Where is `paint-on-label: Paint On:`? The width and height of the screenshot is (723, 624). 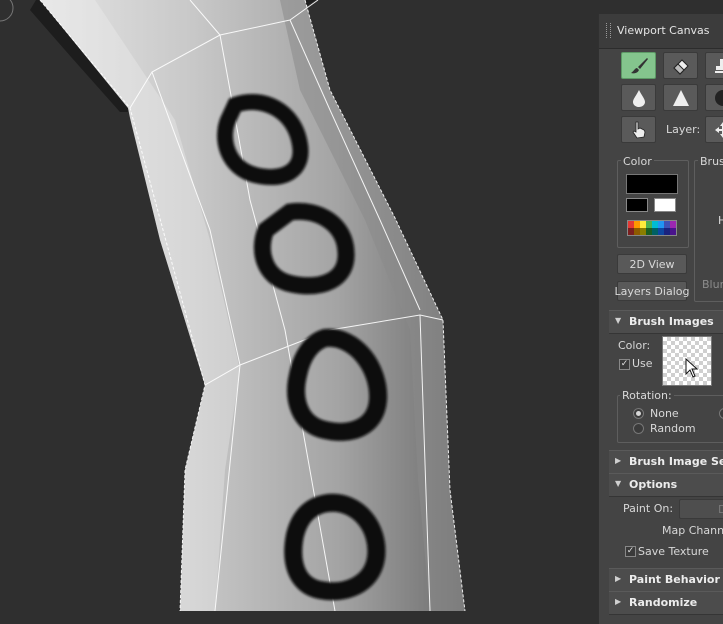
paint-on-label: Paint On: is located at coordinates (648, 508).